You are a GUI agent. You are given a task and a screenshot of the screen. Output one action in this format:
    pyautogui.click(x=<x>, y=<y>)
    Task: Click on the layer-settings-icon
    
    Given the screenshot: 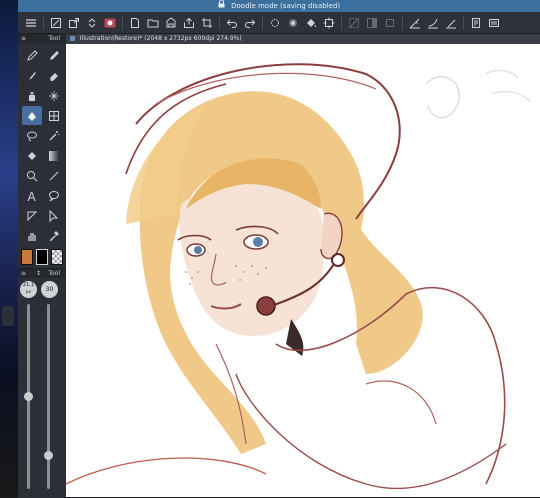 What is the action you would take?
    pyautogui.click(x=494, y=23)
    